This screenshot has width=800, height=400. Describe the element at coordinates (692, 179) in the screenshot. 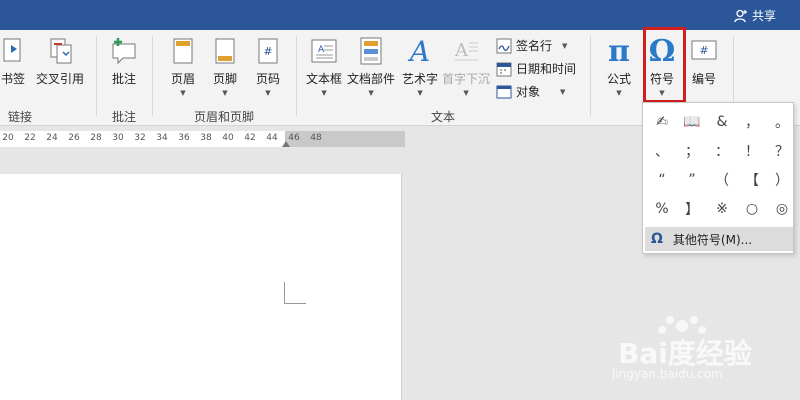

I see `symbol-cell: ”` at that location.